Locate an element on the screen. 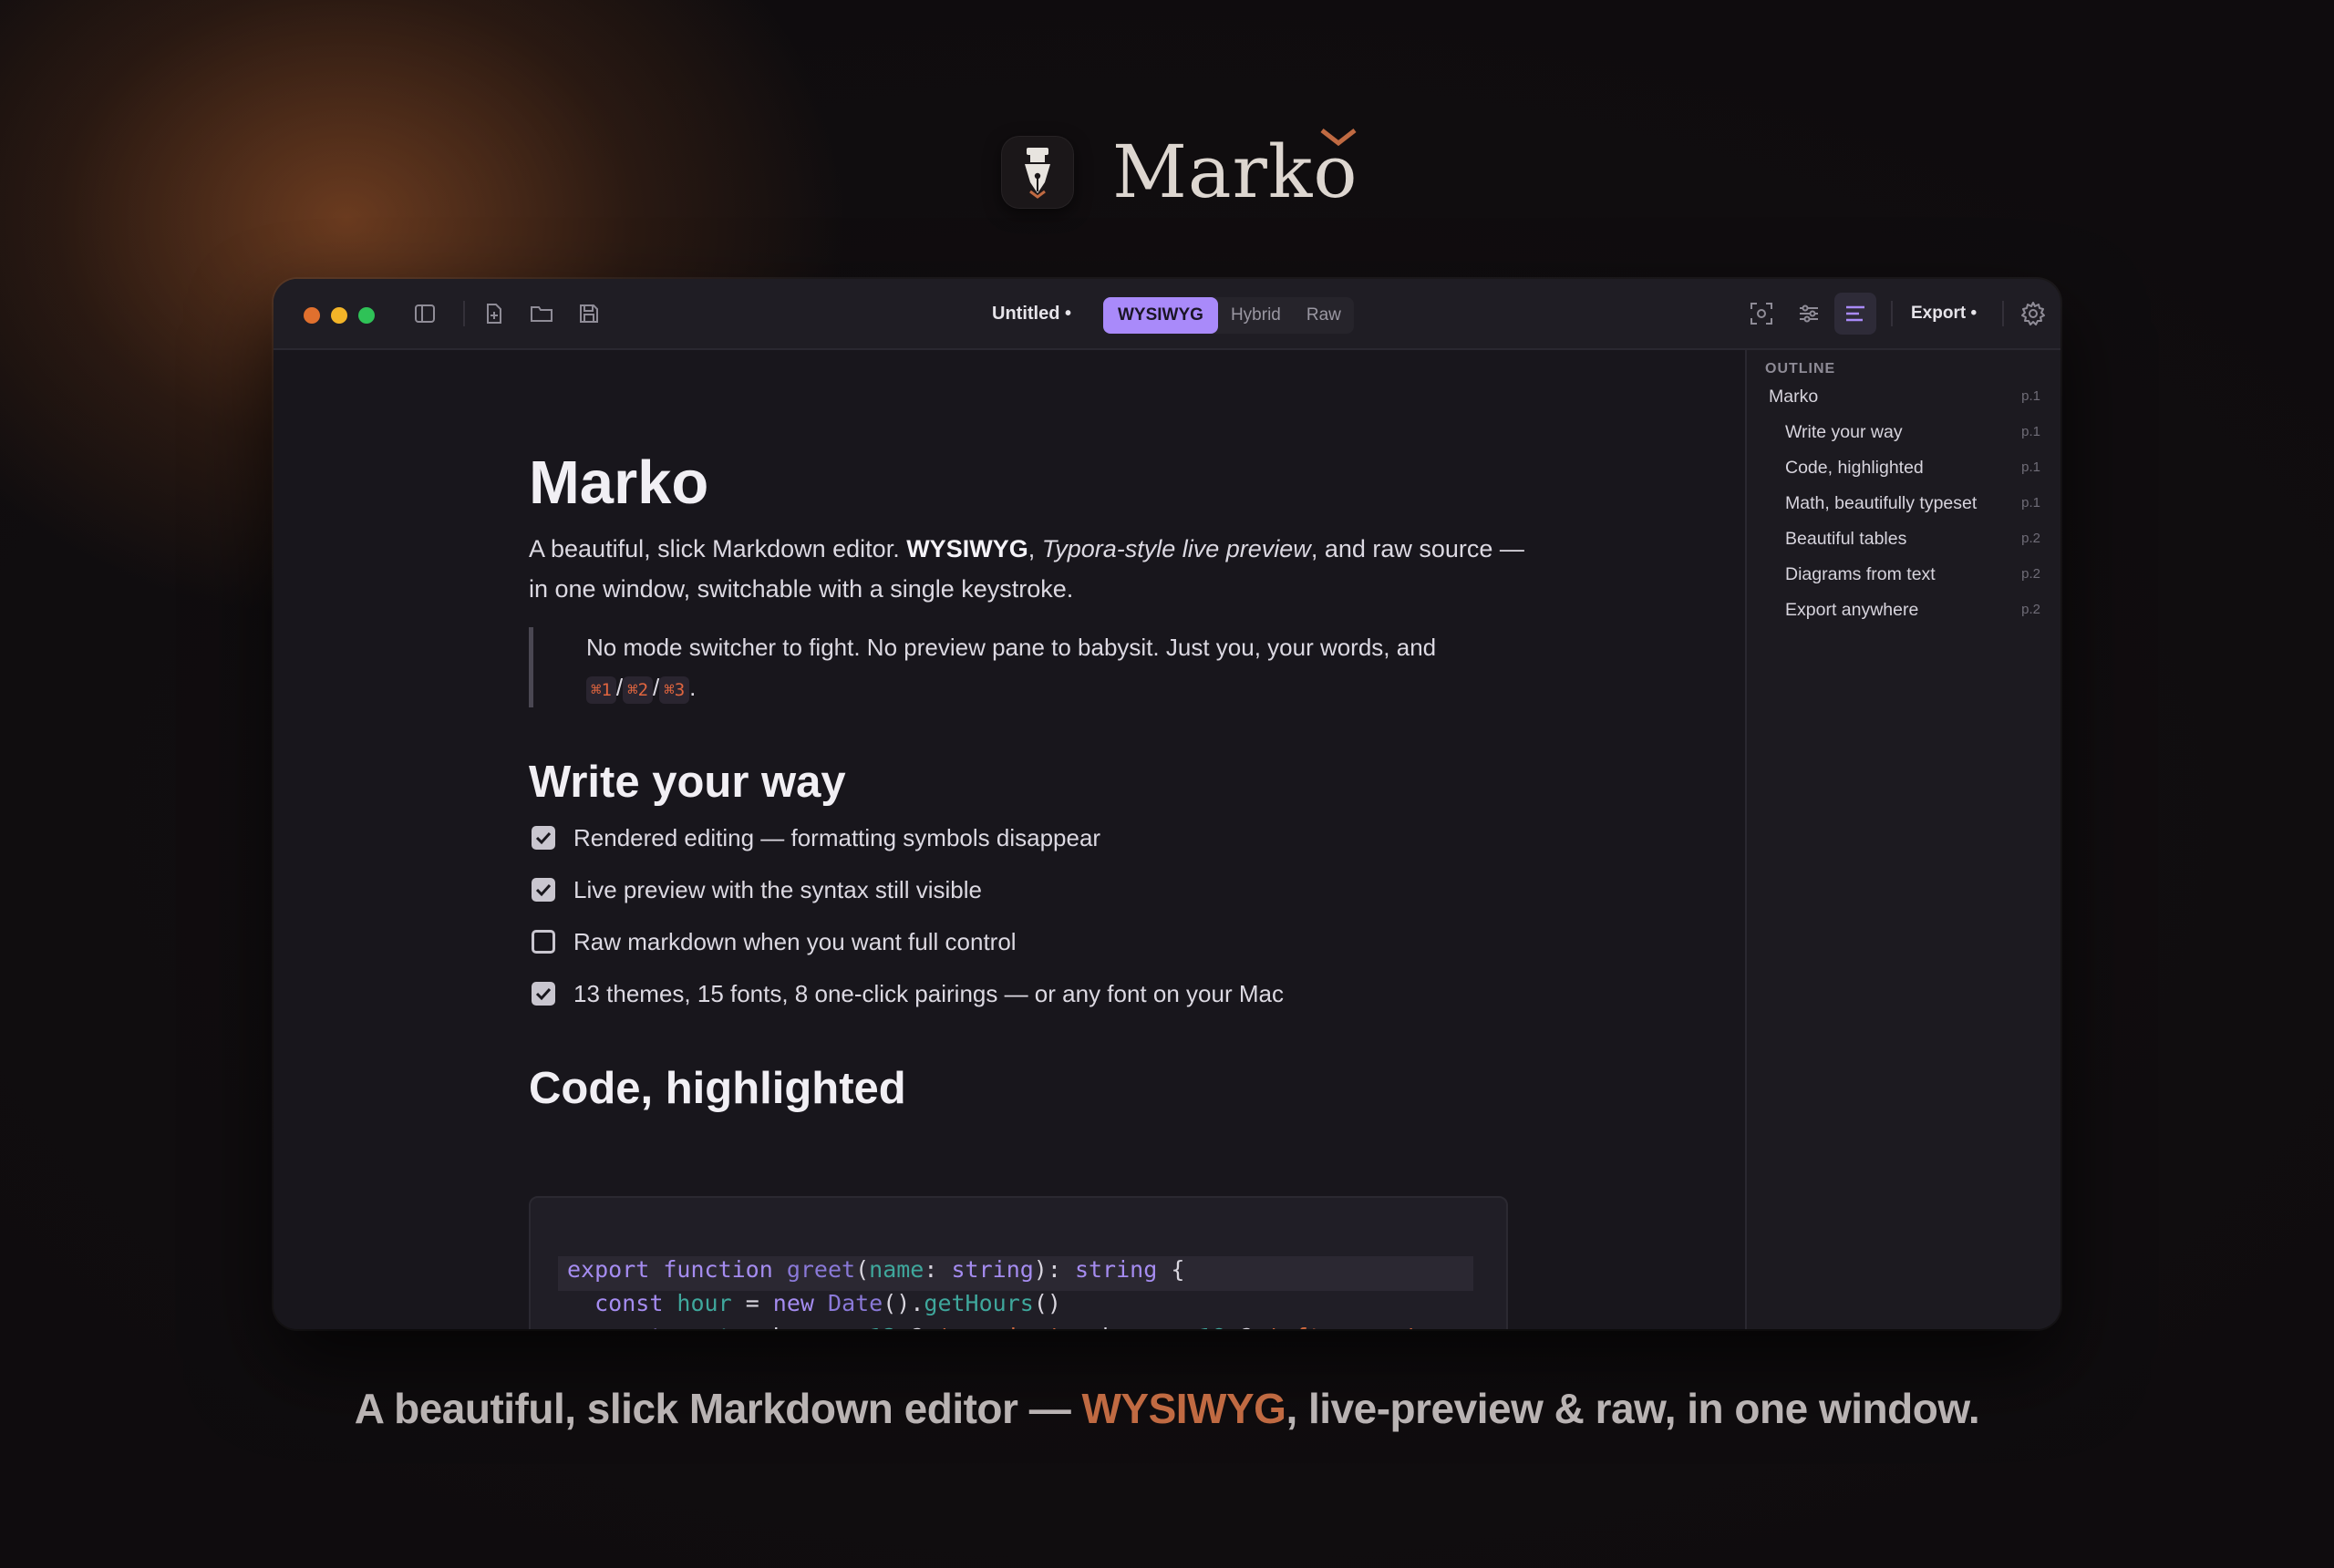  brand-name: Marko is located at coordinates (1235, 171).